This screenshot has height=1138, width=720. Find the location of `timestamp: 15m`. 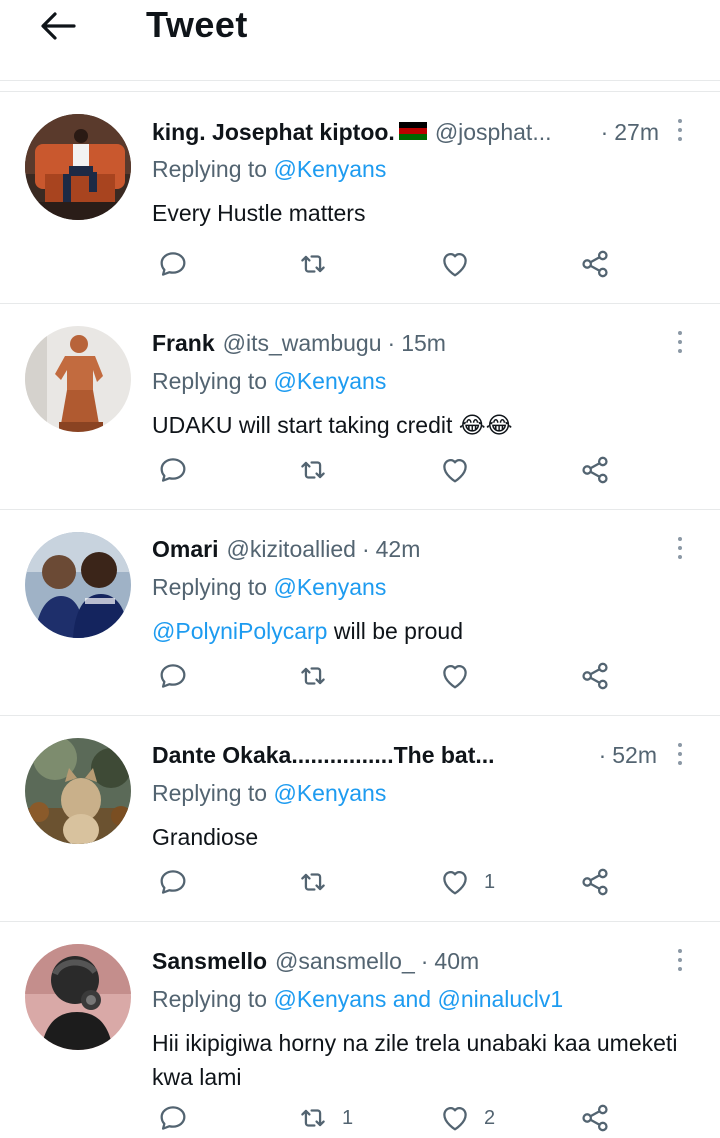

timestamp: 15m is located at coordinates (423, 343).